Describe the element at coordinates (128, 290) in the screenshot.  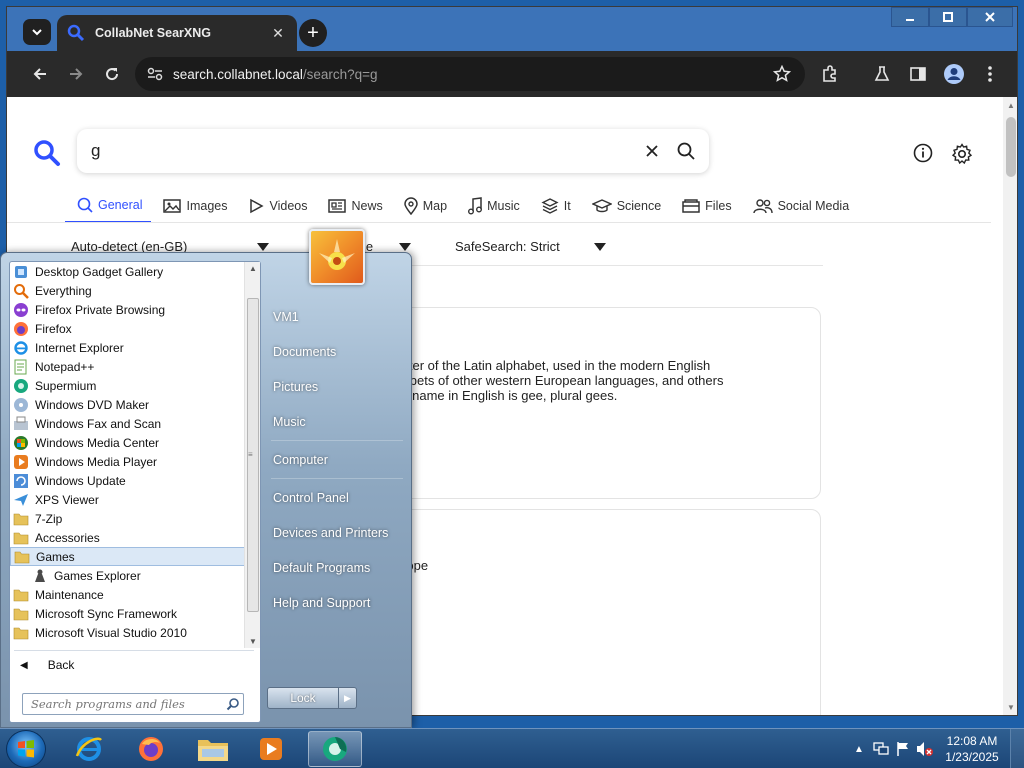
I see `program-item: Everything` at that location.